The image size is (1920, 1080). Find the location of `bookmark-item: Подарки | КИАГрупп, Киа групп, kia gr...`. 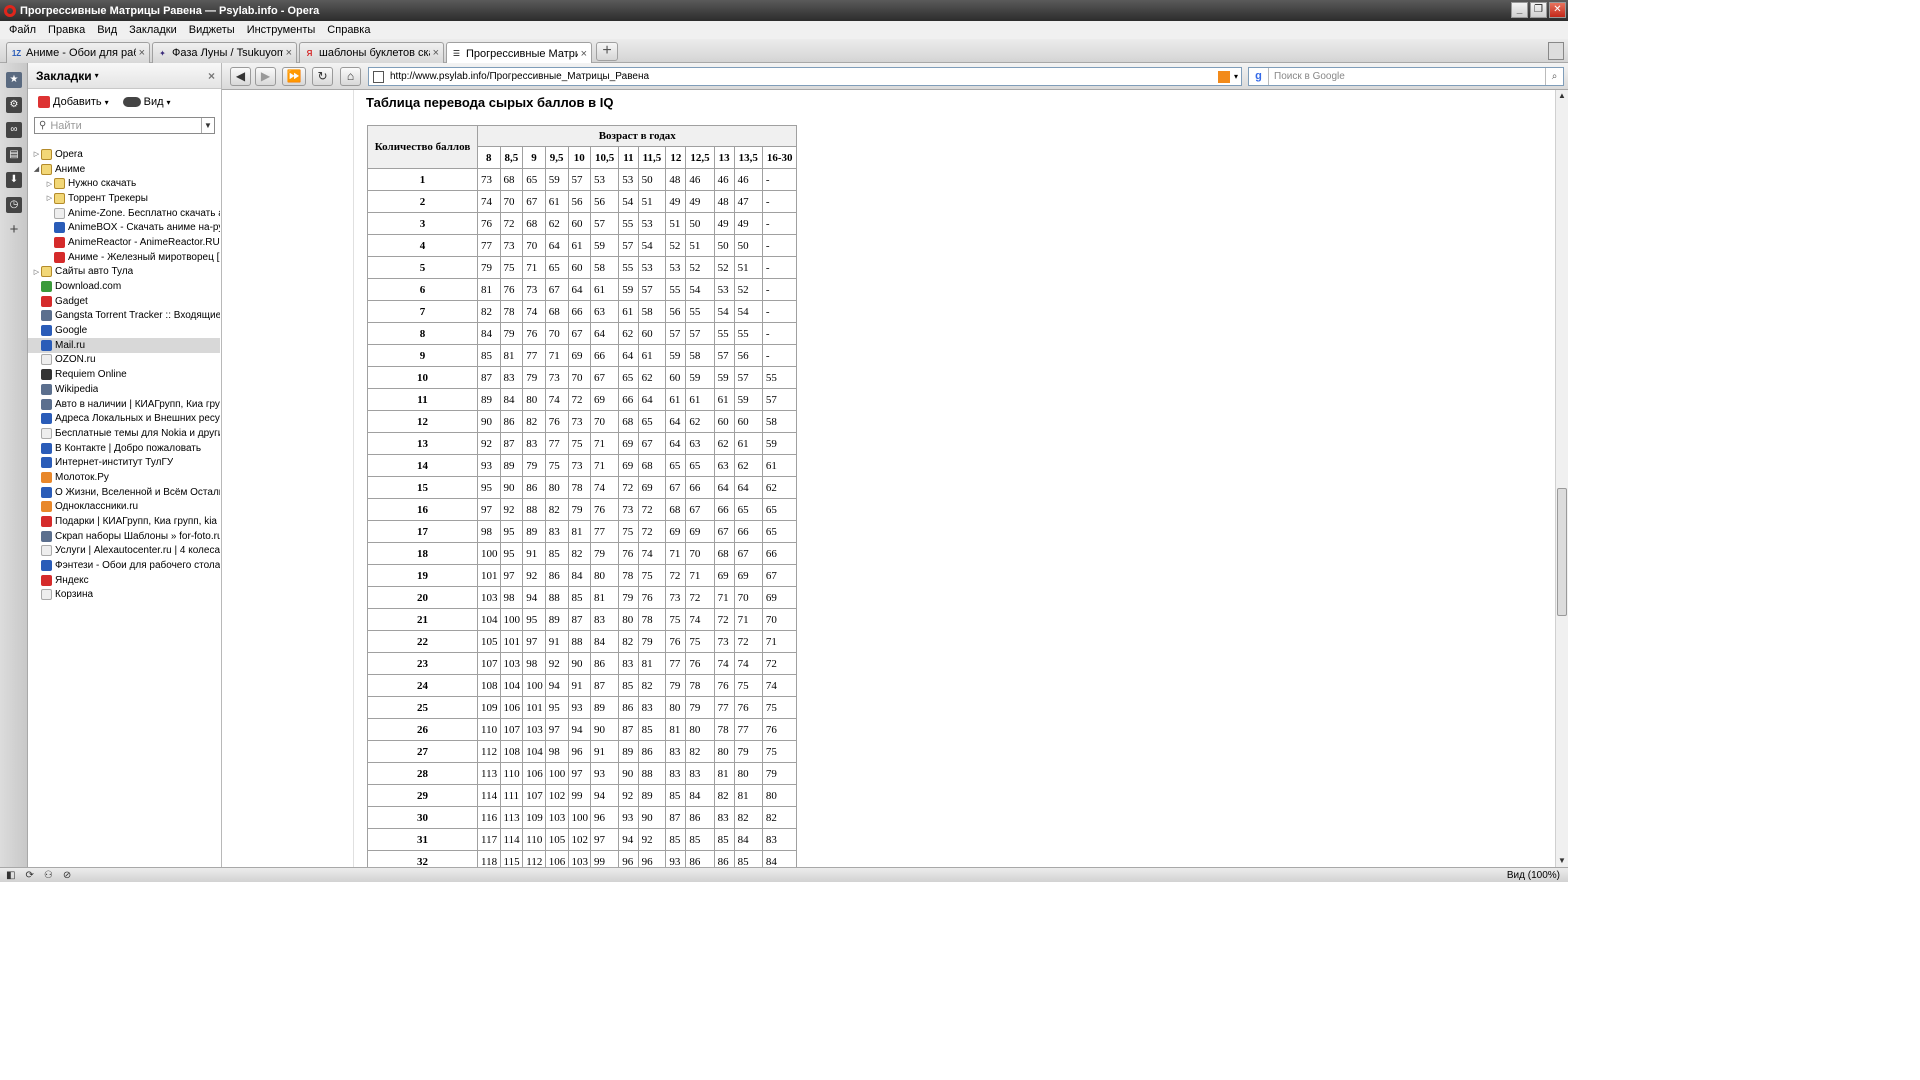

bookmark-item: Подарки | КИАГрупп, Киа групп, kia gr... is located at coordinates (124, 521).